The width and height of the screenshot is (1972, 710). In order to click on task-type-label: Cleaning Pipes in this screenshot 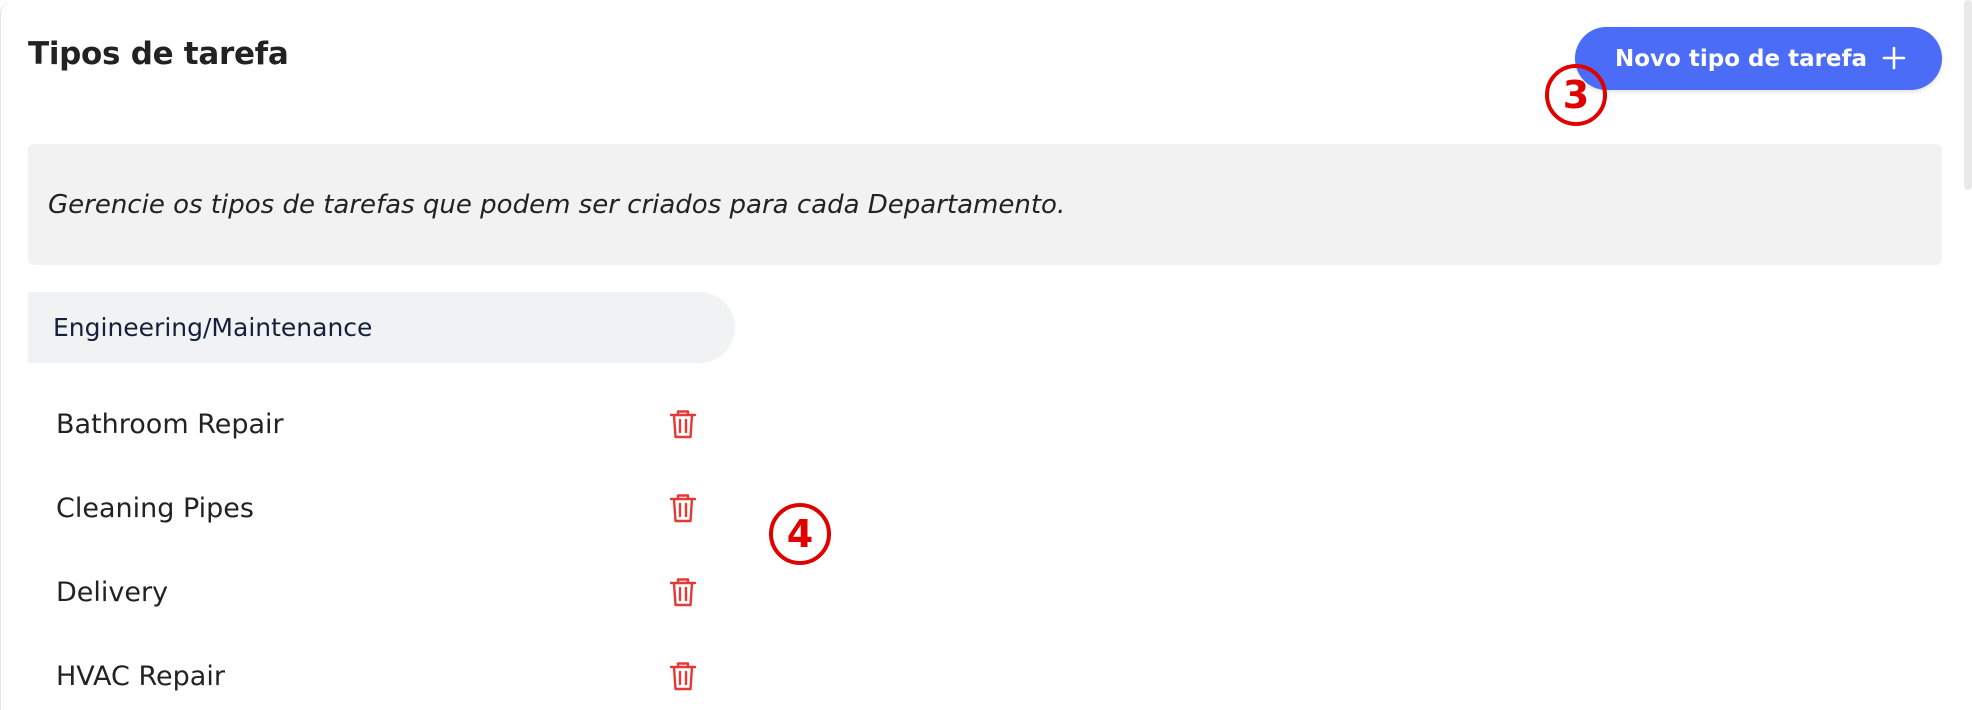, I will do `click(155, 508)`.